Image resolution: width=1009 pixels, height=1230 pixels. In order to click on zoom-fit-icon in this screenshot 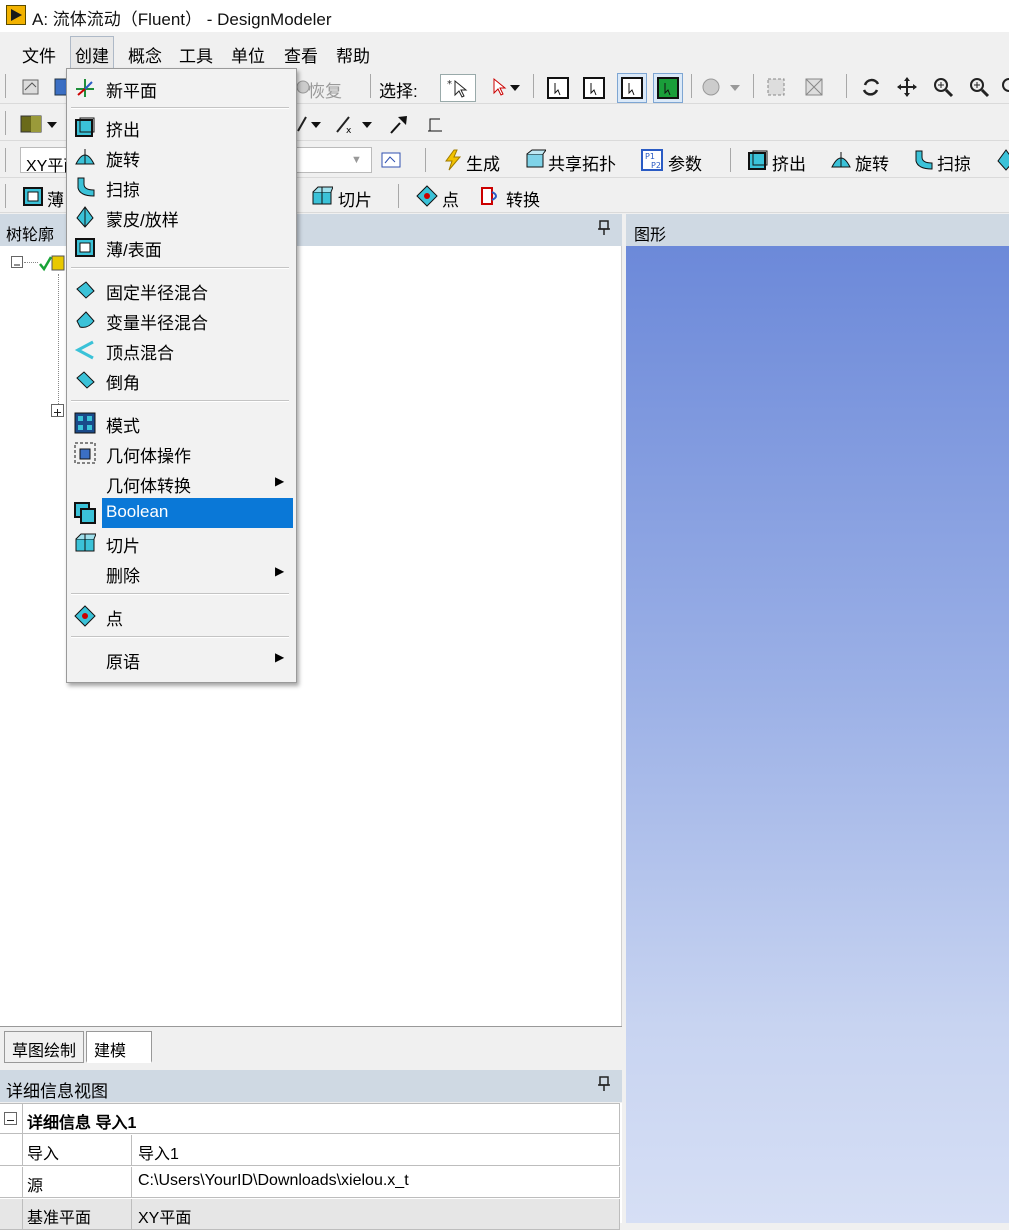, I will do `click(1004, 87)`.